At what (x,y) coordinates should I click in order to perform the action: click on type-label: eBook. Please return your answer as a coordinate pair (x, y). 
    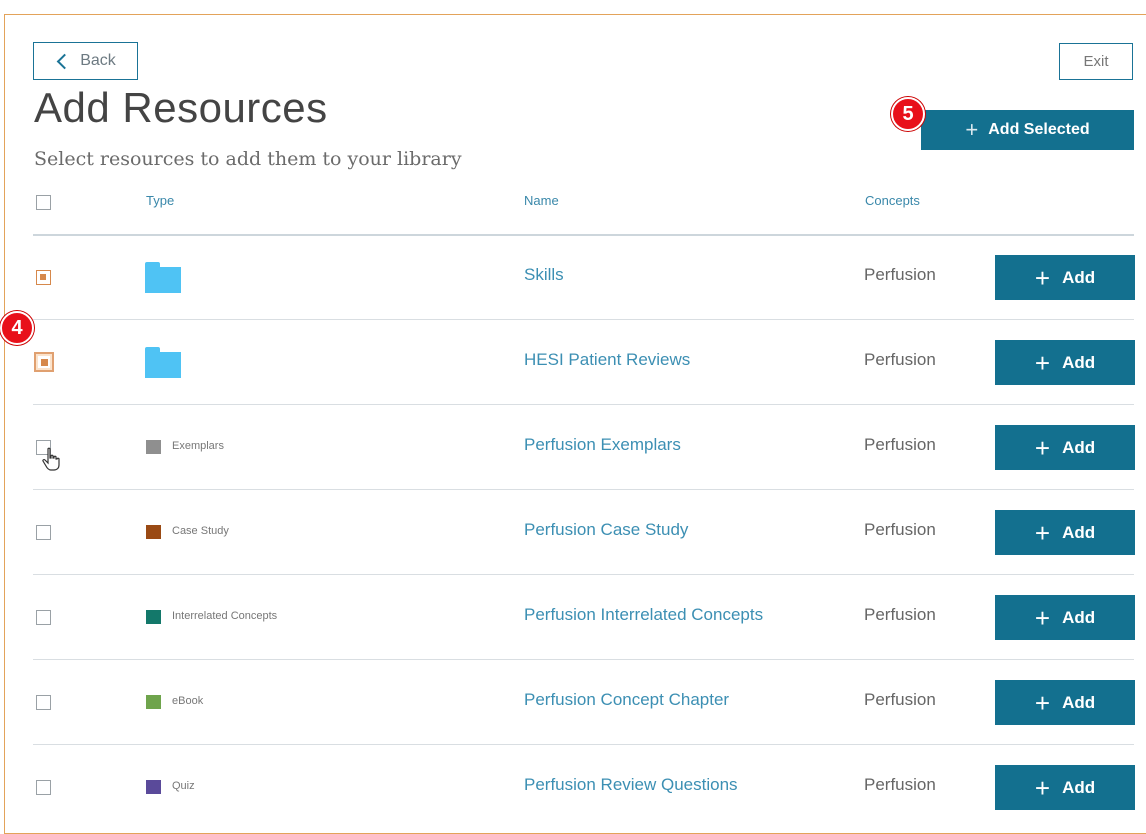
    Looking at the image, I should click on (188, 701).